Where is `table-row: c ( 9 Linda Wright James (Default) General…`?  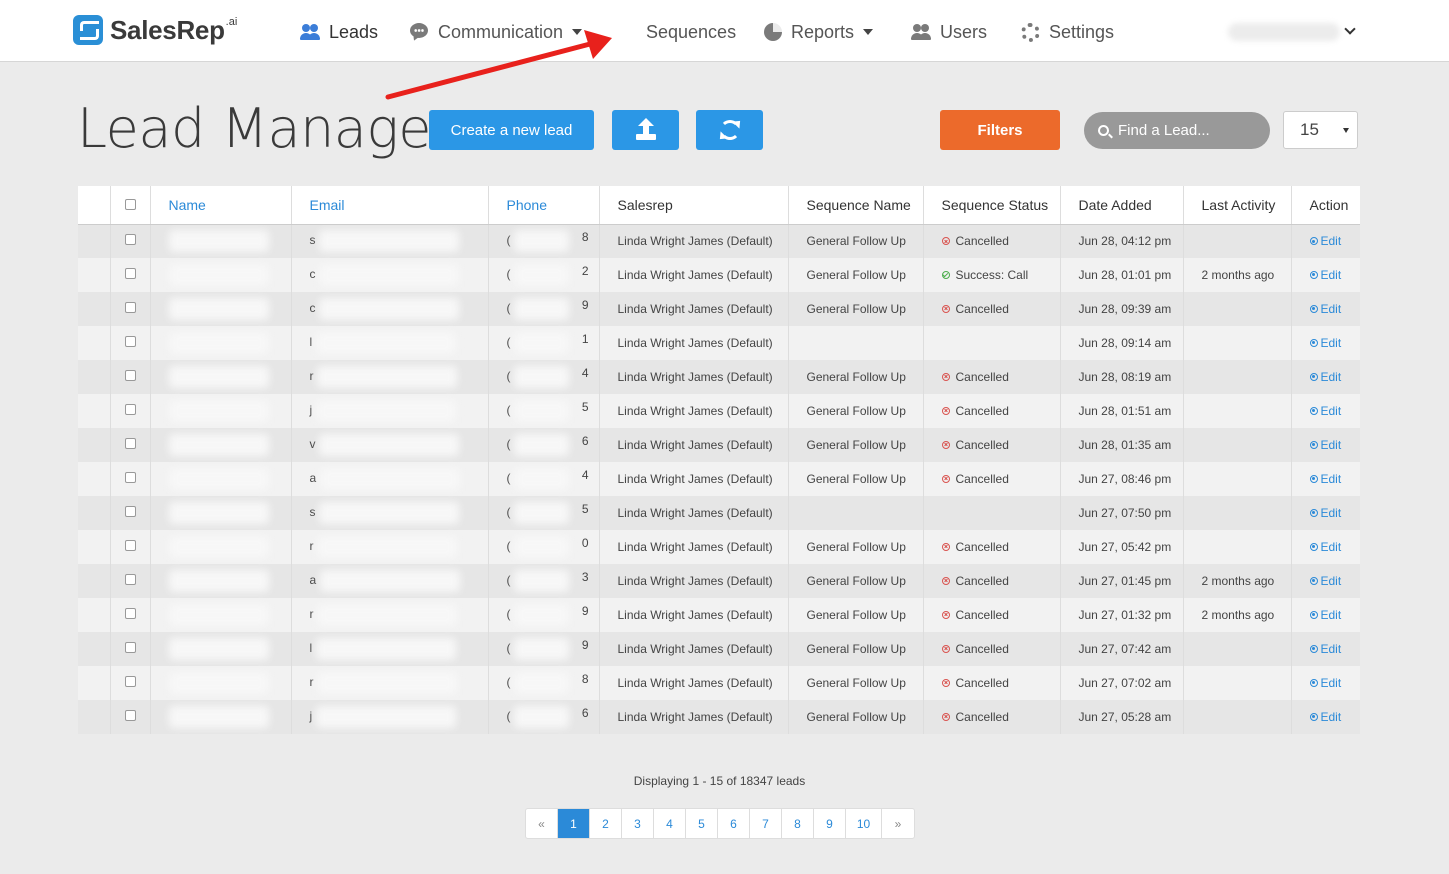 table-row: c ( 9 Linda Wright James (Default) General… is located at coordinates (719, 309).